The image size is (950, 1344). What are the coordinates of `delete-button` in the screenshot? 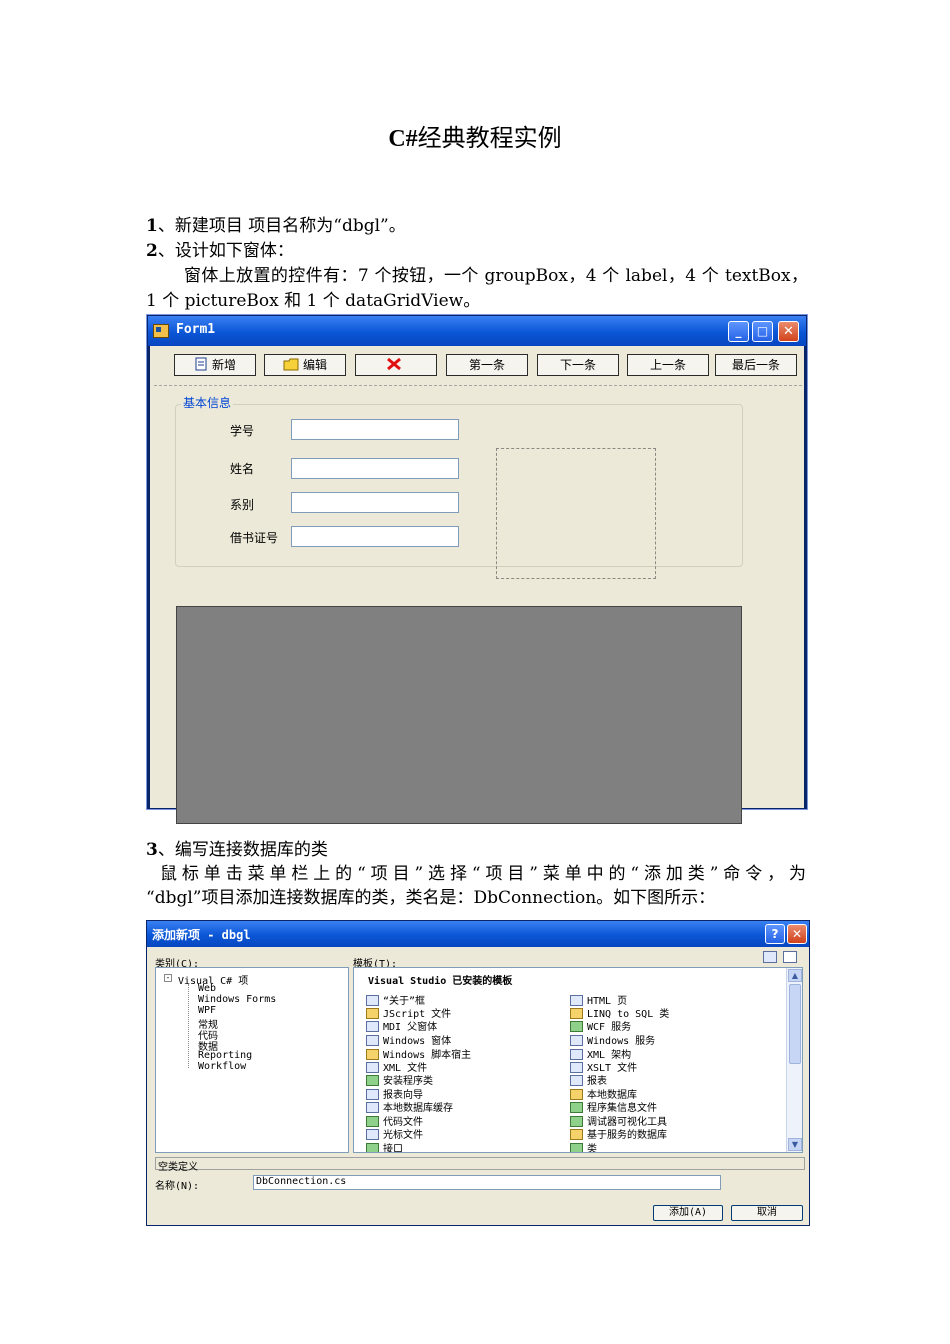 It's located at (396, 365).